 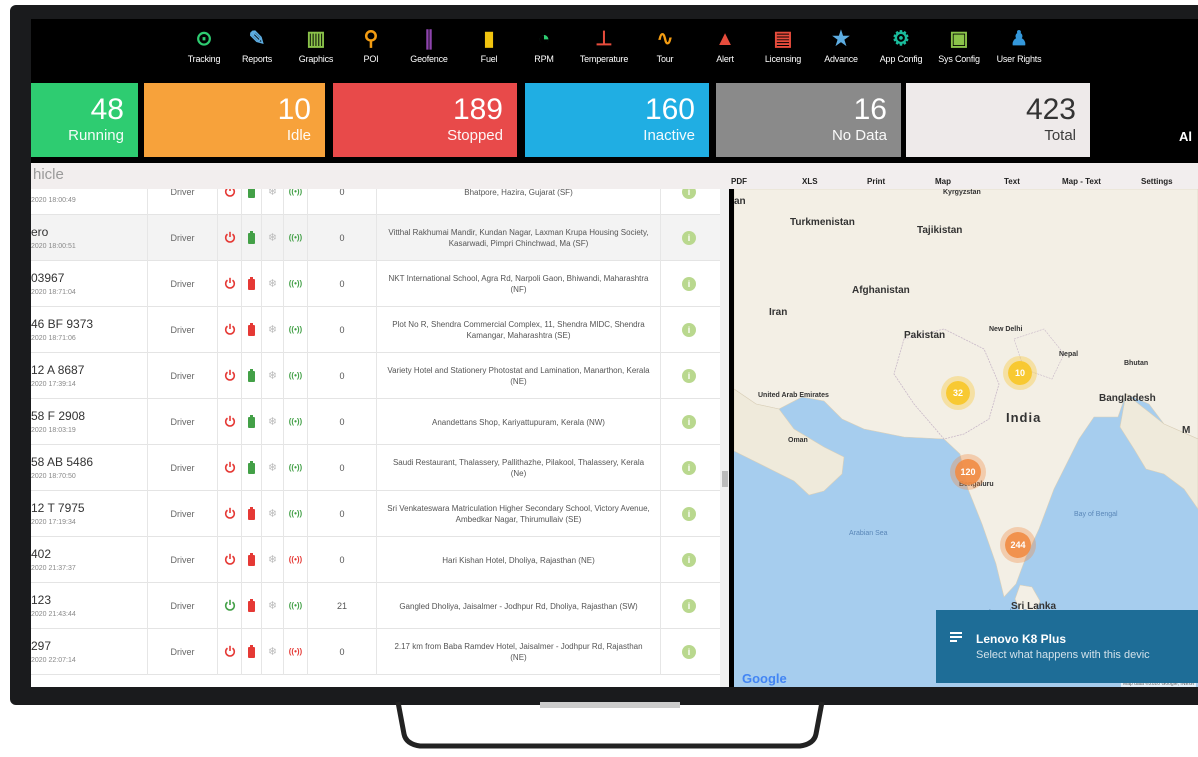 I want to click on stat-card-no-data: 16 No Data, so click(x=808, y=120).